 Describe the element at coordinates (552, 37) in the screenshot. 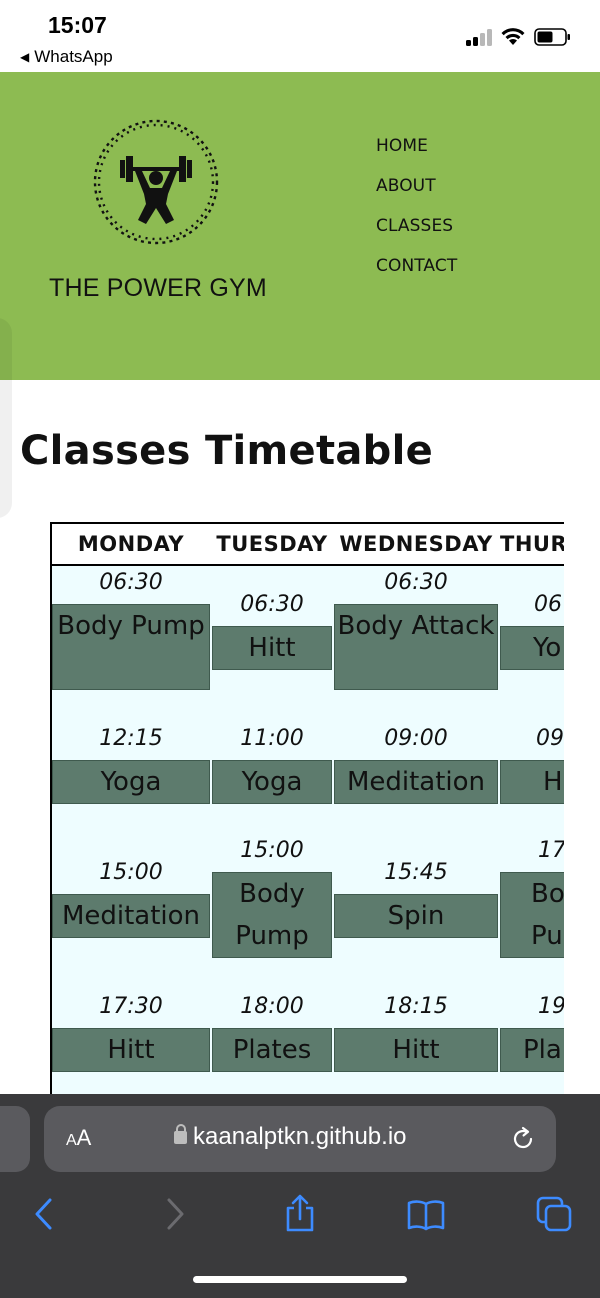

I see `battery-icon` at that location.